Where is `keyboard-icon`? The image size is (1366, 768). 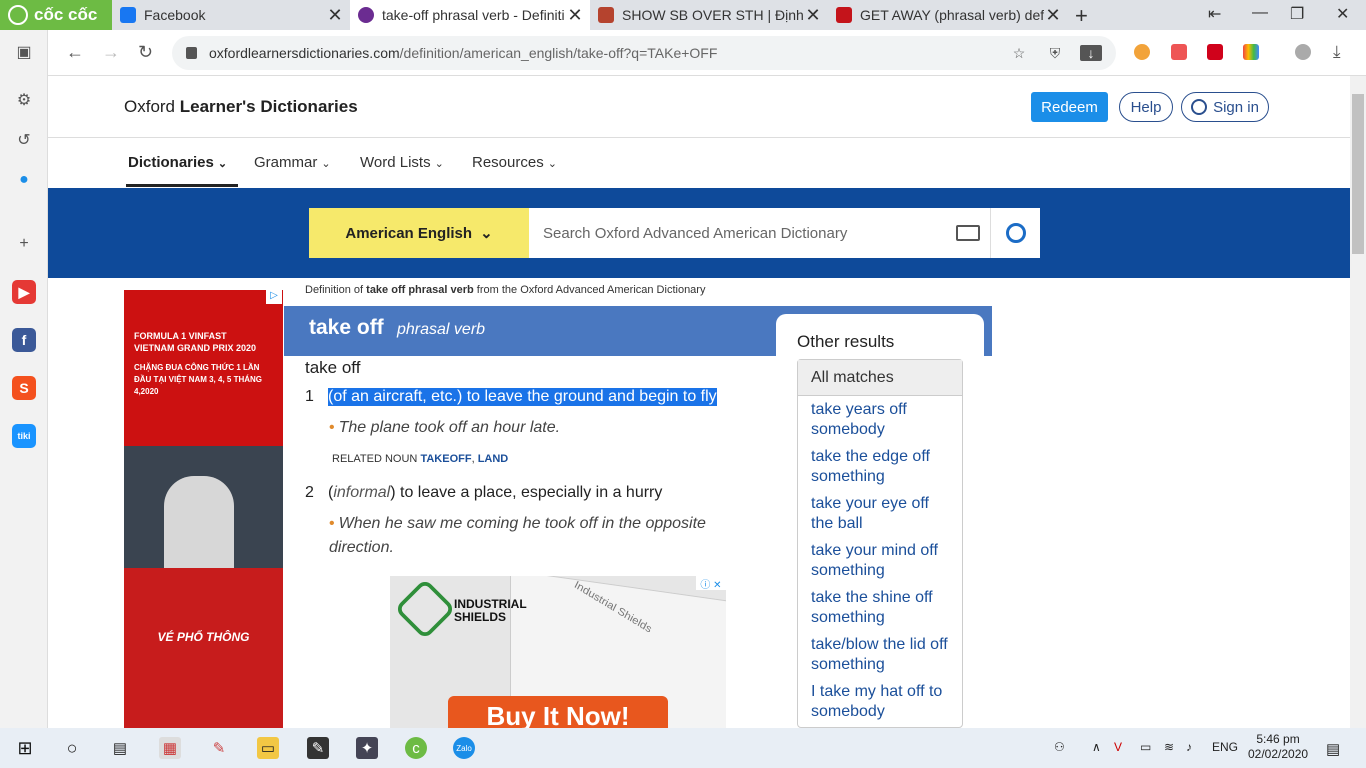 keyboard-icon is located at coordinates (968, 233).